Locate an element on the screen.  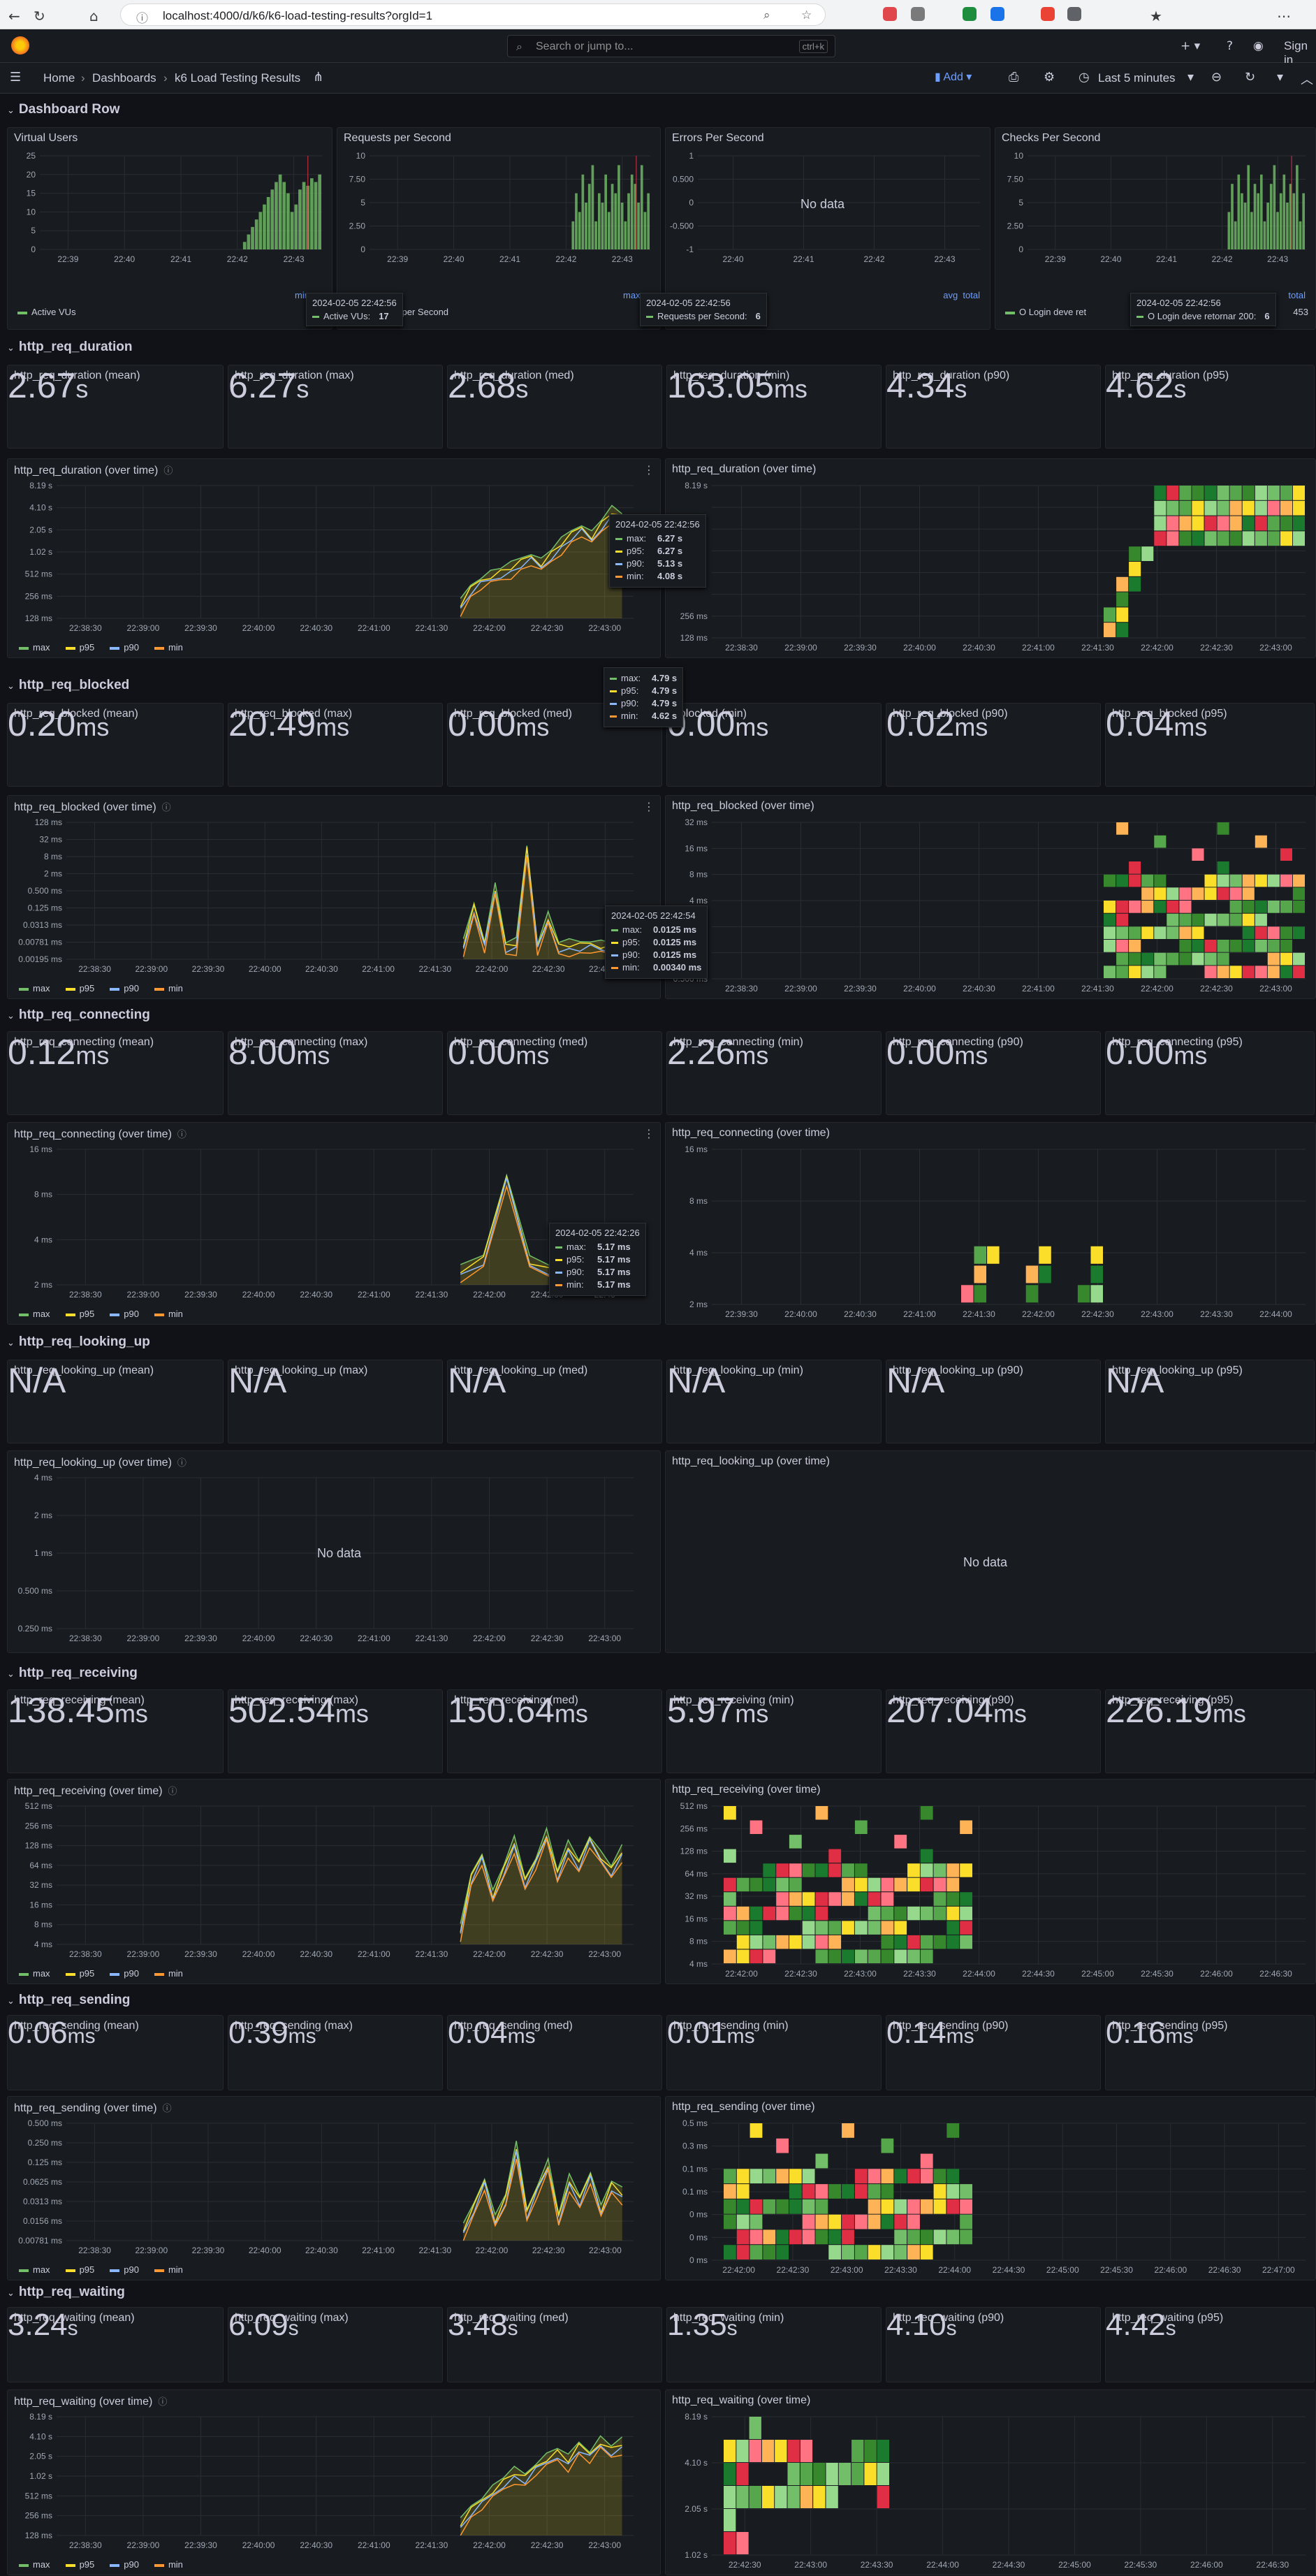
time-range-picker: Last 5 minutes is located at coordinates (1137, 78).